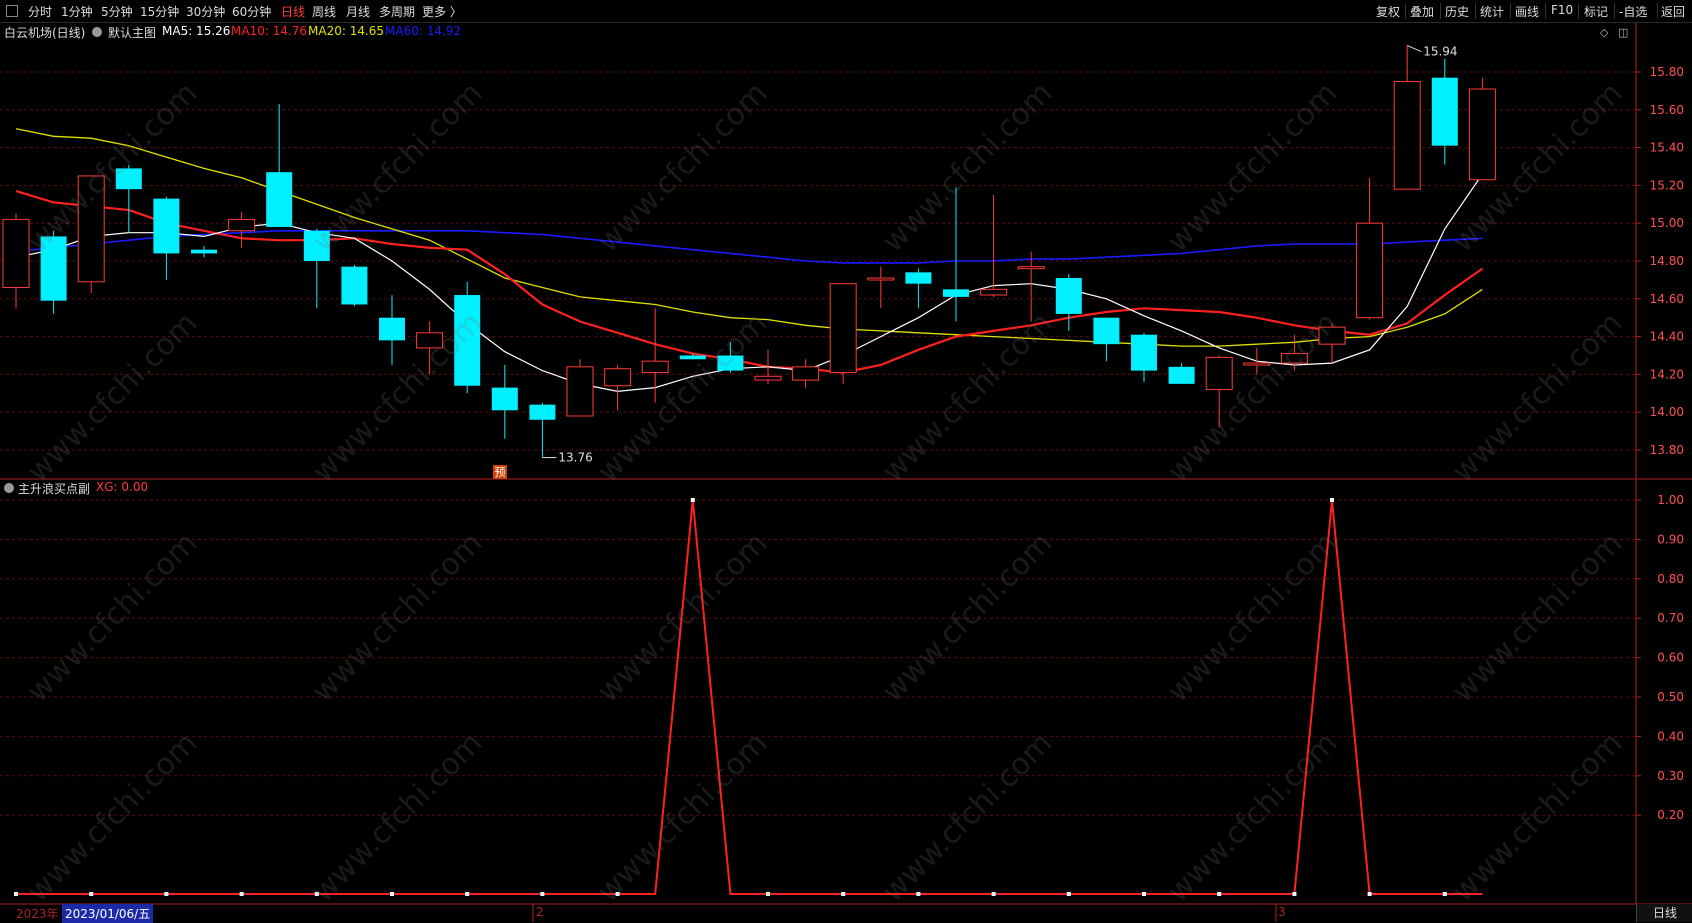 This screenshot has width=1692, height=923. Describe the element at coordinates (442, 11) in the screenshot. I see `tab-more: 更多 〉` at that location.